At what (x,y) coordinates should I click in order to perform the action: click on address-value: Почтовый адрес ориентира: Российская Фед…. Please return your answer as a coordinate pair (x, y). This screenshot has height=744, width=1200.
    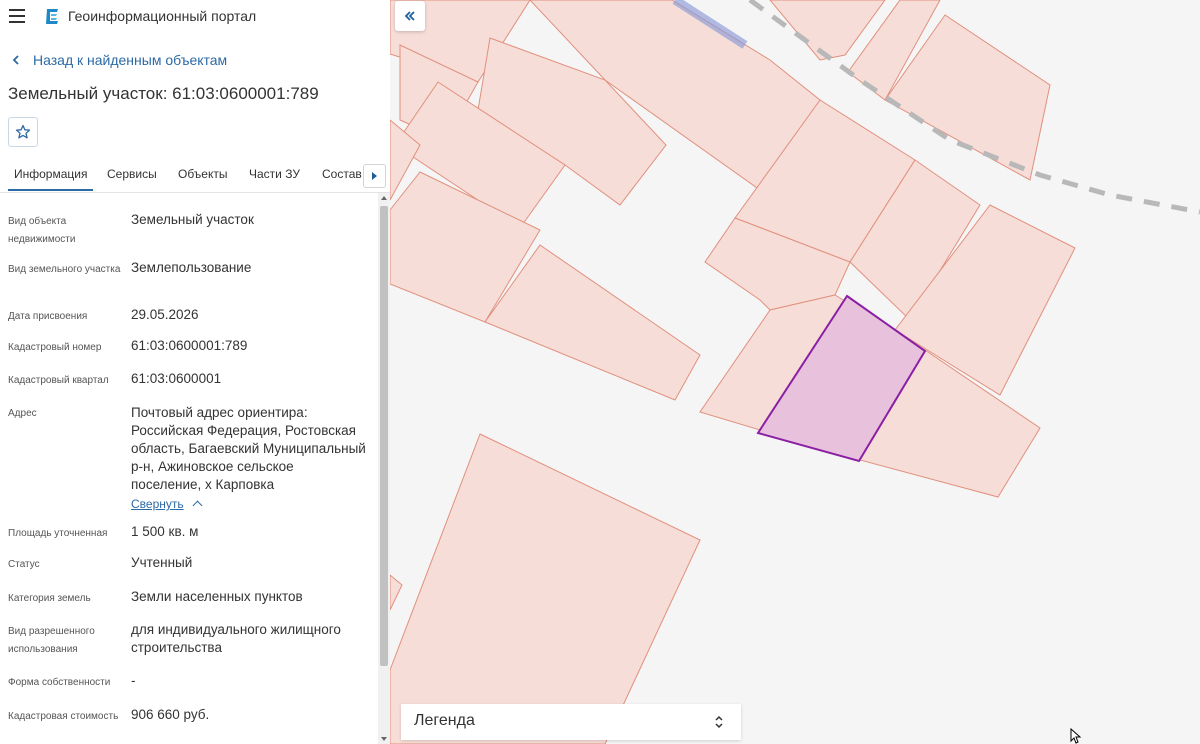
    Looking at the image, I should click on (248, 448).